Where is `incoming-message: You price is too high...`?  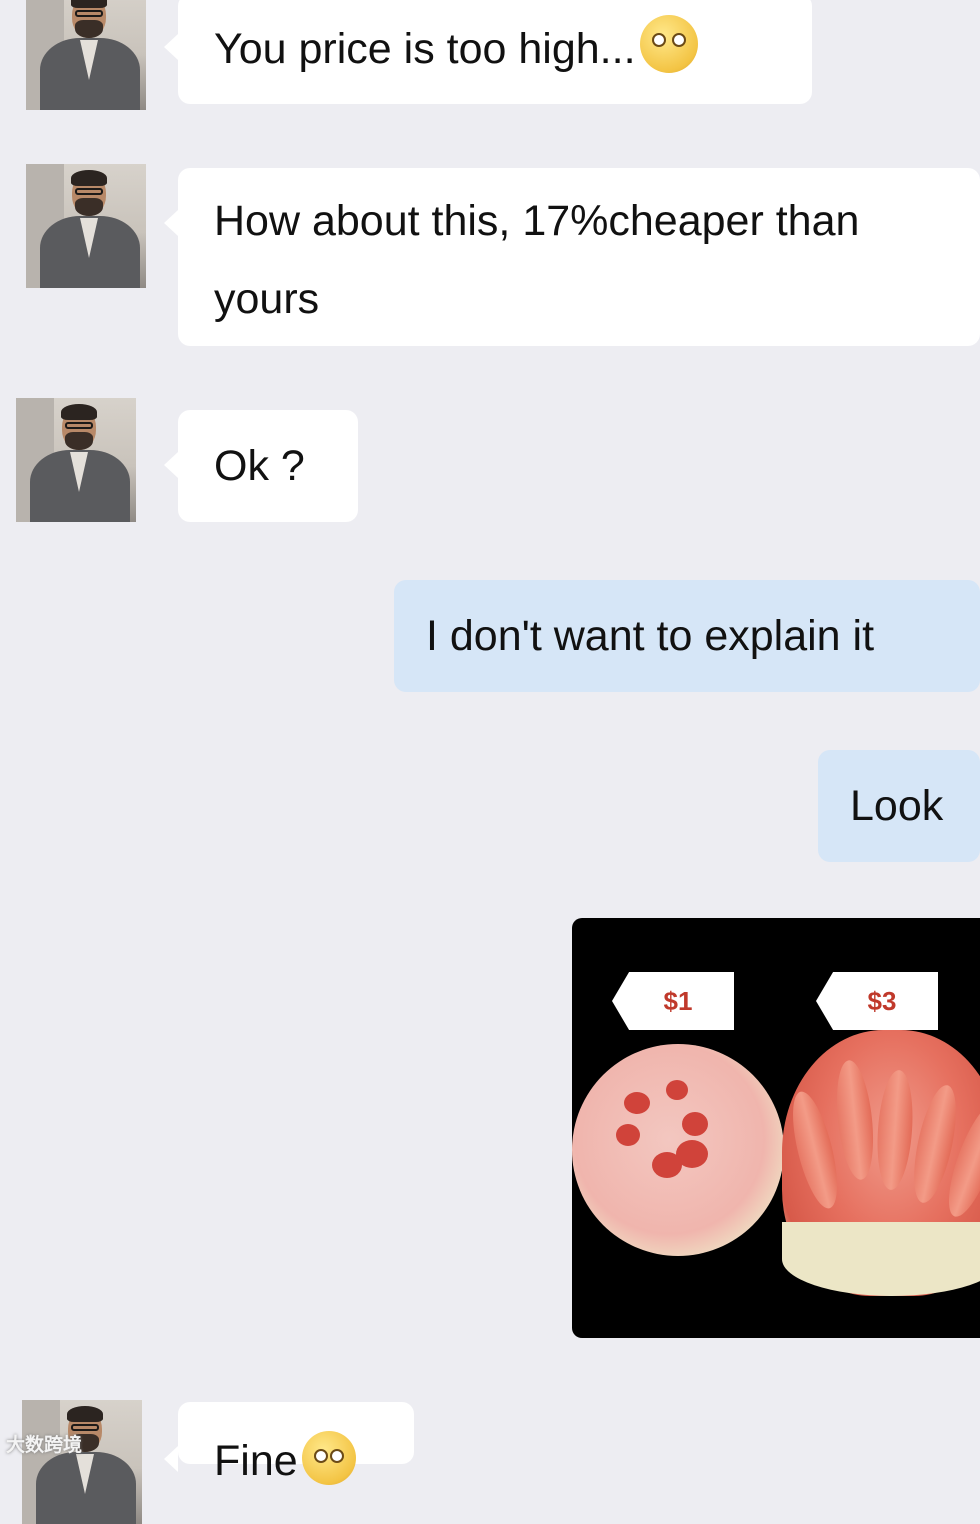
incoming-message: You price is too high... is located at coordinates (495, 52).